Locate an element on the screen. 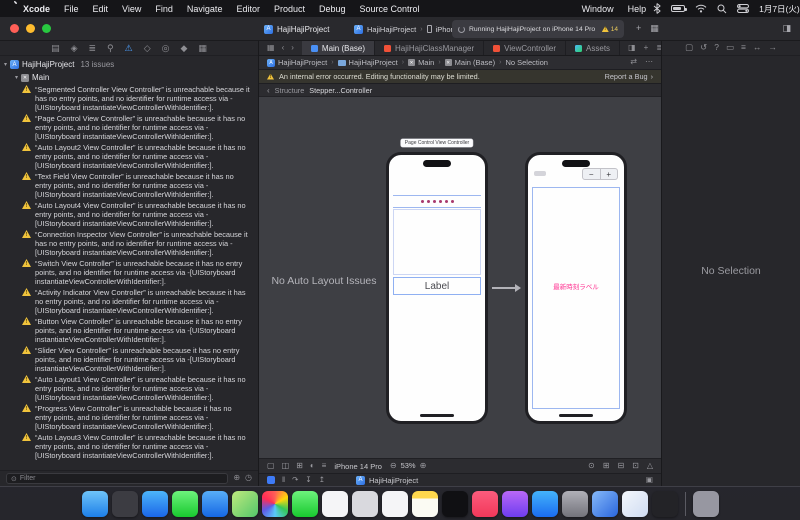 The width and height of the screenshot is (800, 520). quick-help-icon: ? is located at coordinates (716, 48).